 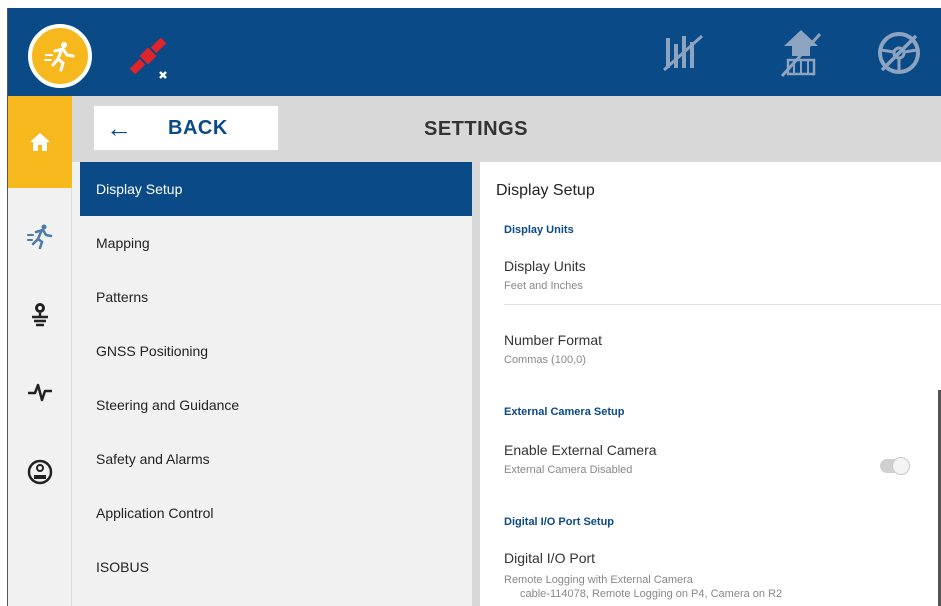 I want to click on top-bar, so click(x=474, y=52).